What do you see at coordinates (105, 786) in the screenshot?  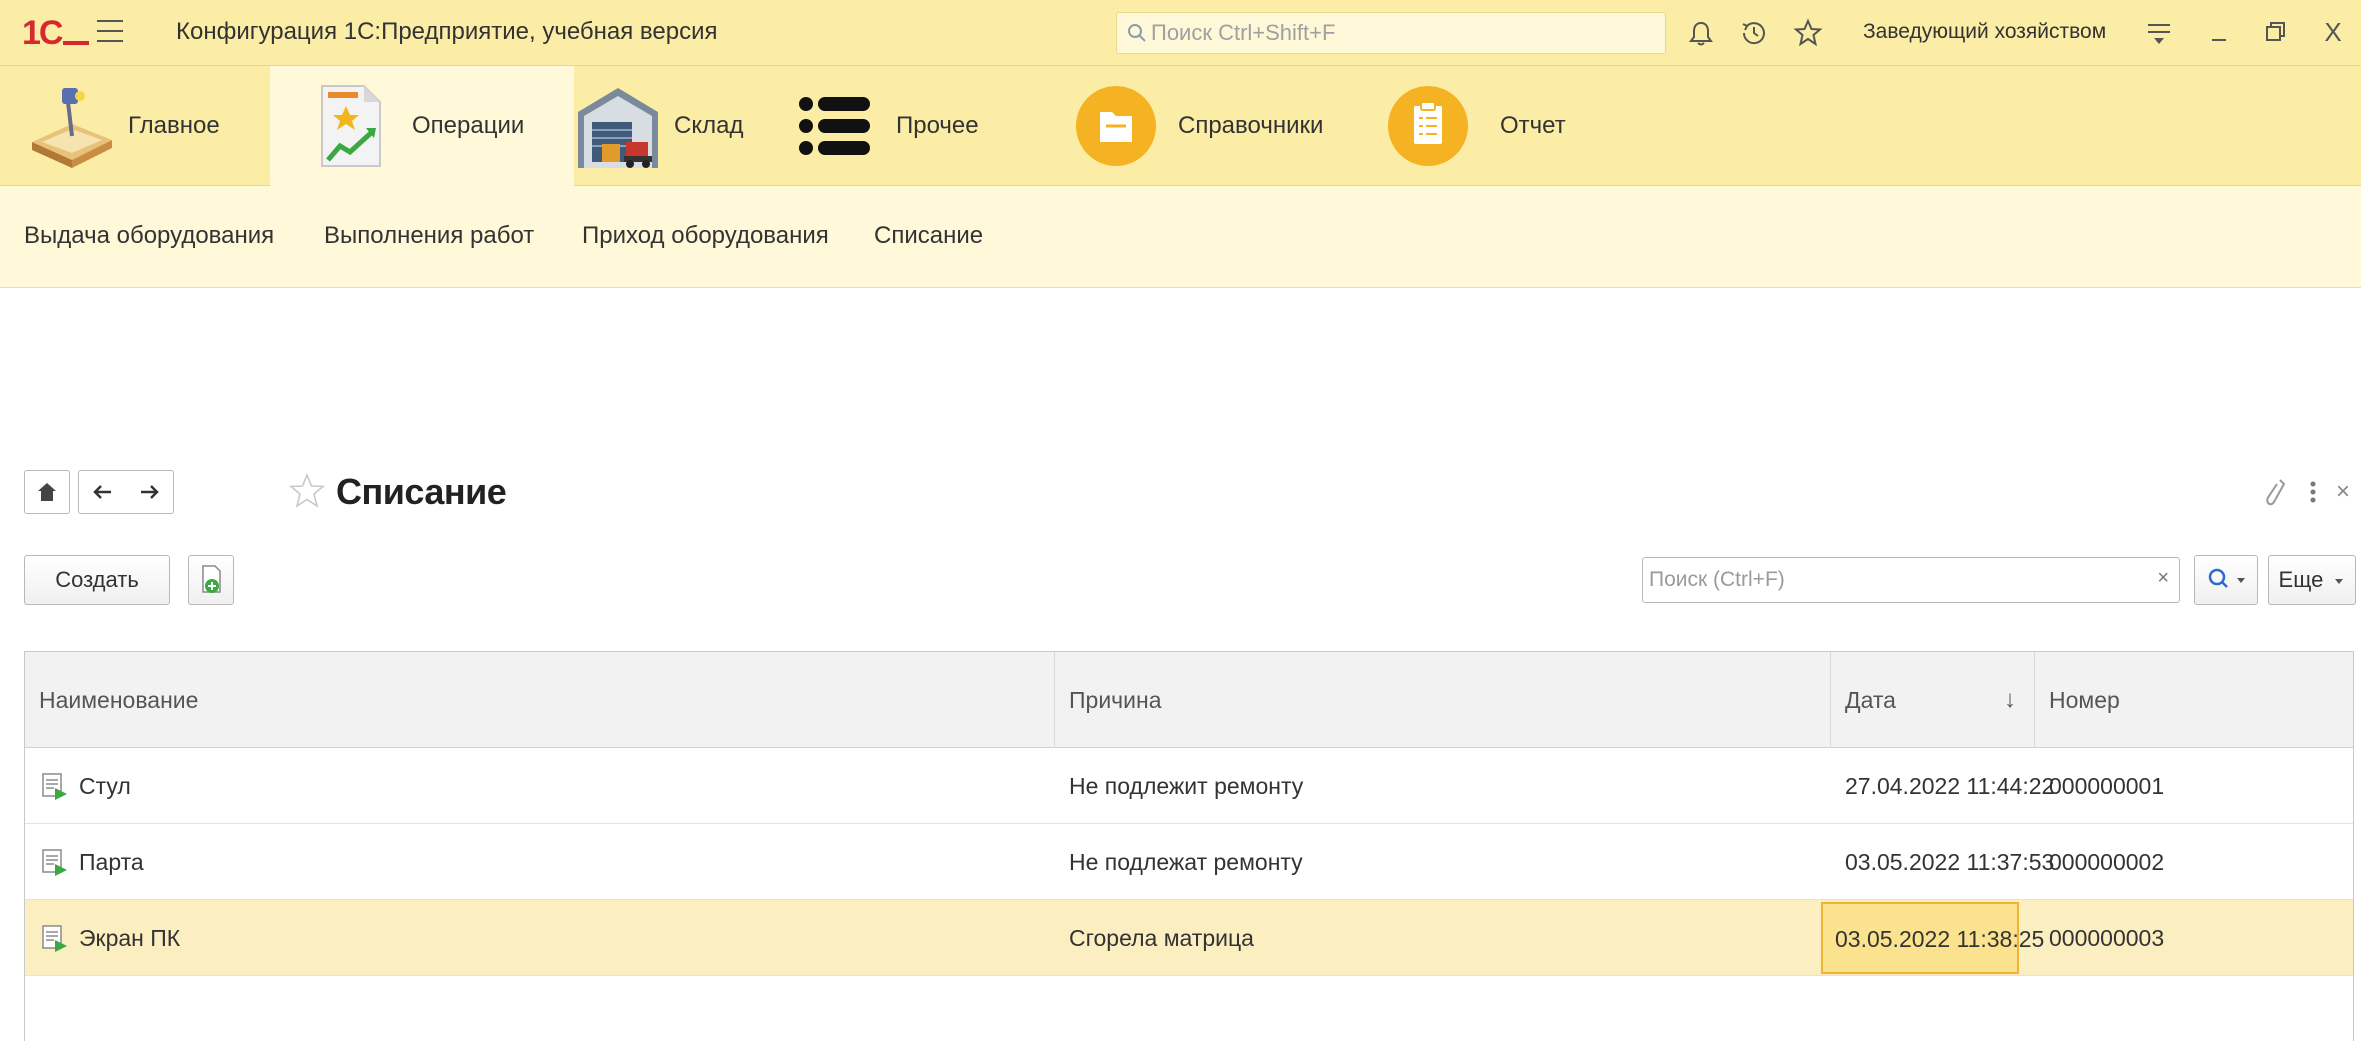 I see `cell-name: Стул` at bounding box center [105, 786].